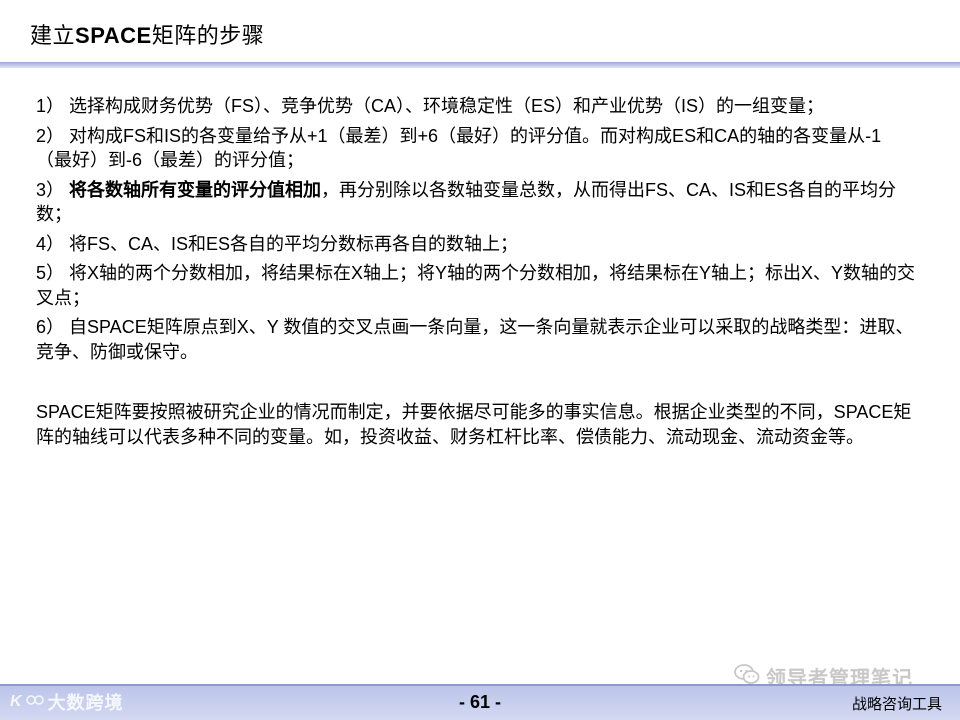 This screenshot has width=960, height=720. Describe the element at coordinates (479, 702) in the screenshot. I see `page-number: - 61 -` at that location.